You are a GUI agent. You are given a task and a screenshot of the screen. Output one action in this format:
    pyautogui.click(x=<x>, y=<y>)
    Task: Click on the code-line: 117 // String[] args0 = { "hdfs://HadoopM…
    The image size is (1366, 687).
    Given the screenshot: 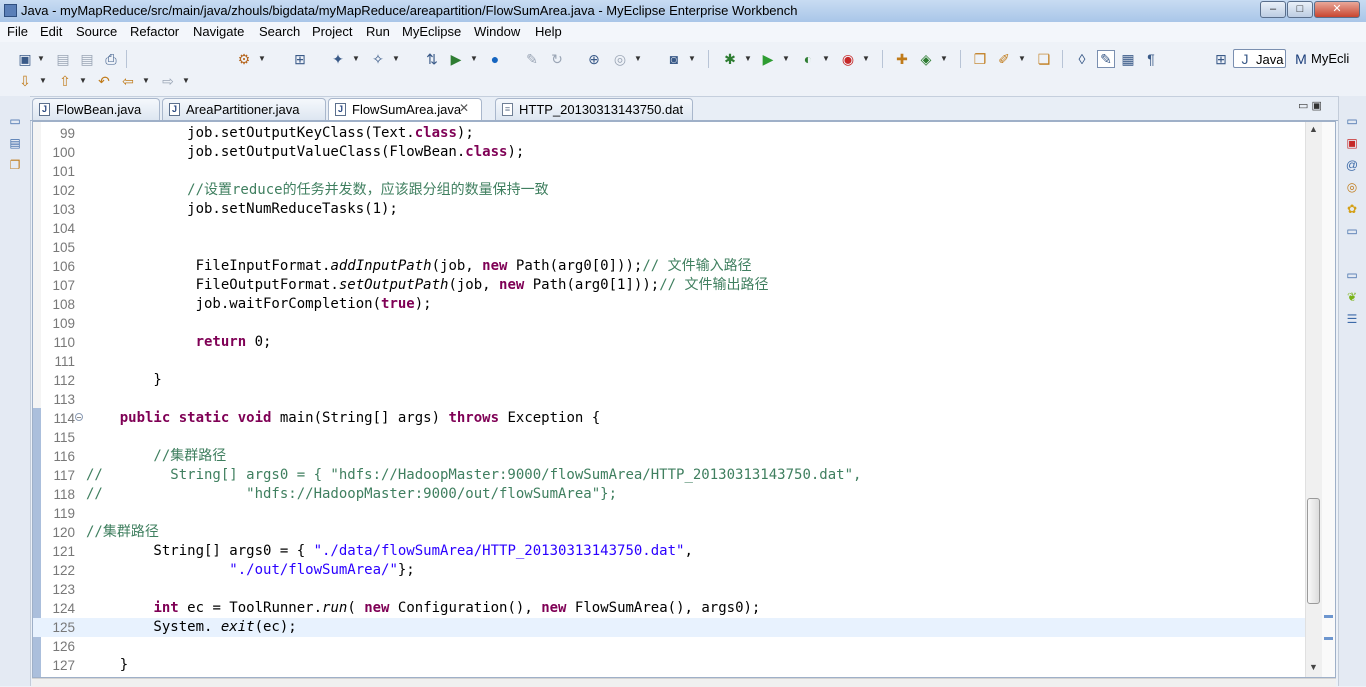 What is the action you would take?
    pyautogui.click(x=669, y=475)
    